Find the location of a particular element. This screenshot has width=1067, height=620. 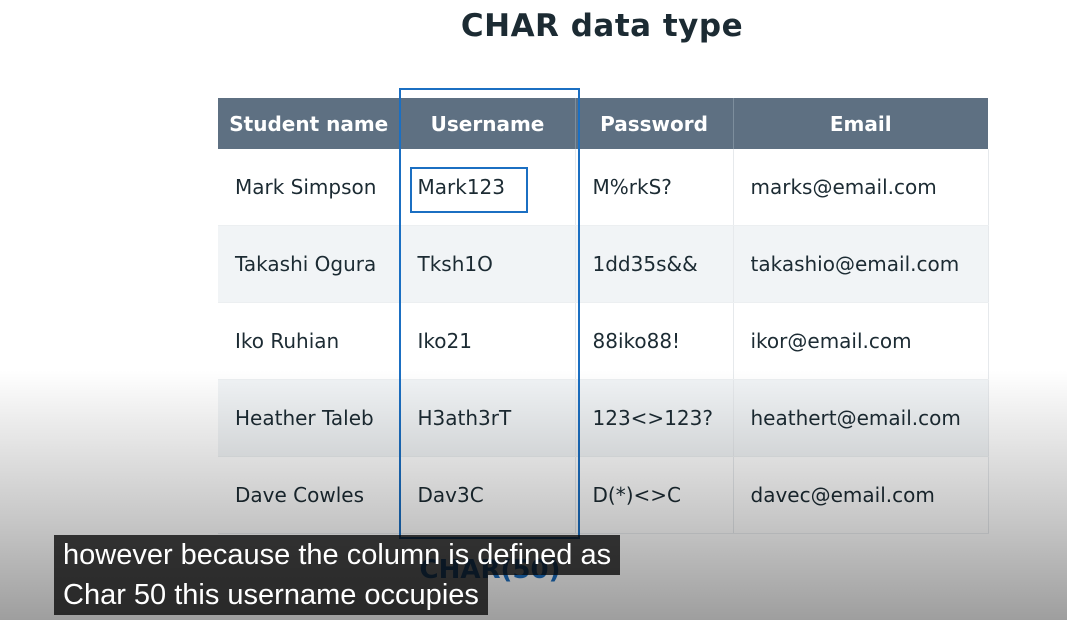

cell-password: 1dd35s&& is located at coordinates (654, 264).